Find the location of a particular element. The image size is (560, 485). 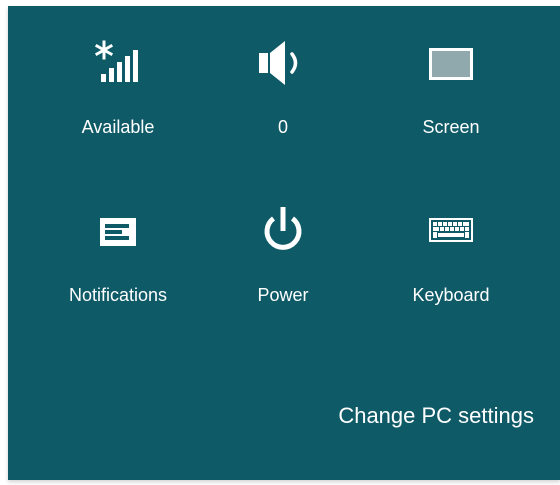

volume-label: 0 is located at coordinates (282, 127).